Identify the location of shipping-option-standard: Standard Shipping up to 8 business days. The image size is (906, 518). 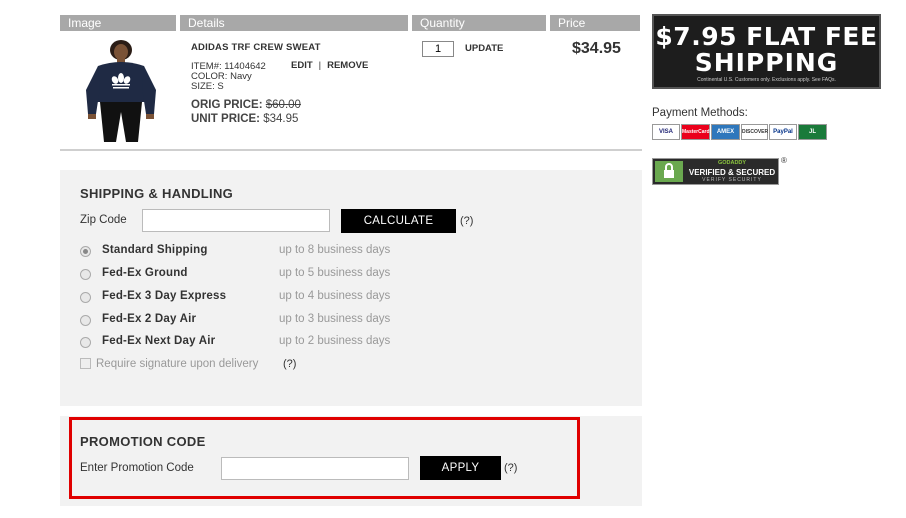
(260, 252).